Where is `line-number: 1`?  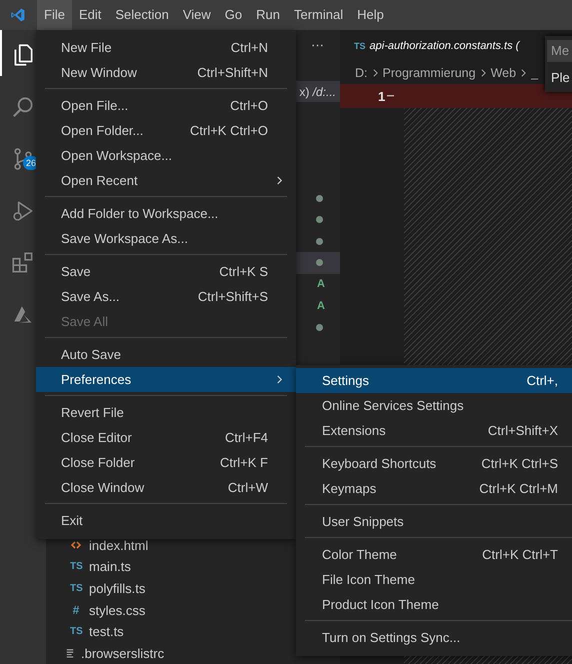 line-number: 1 is located at coordinates (382, 96).